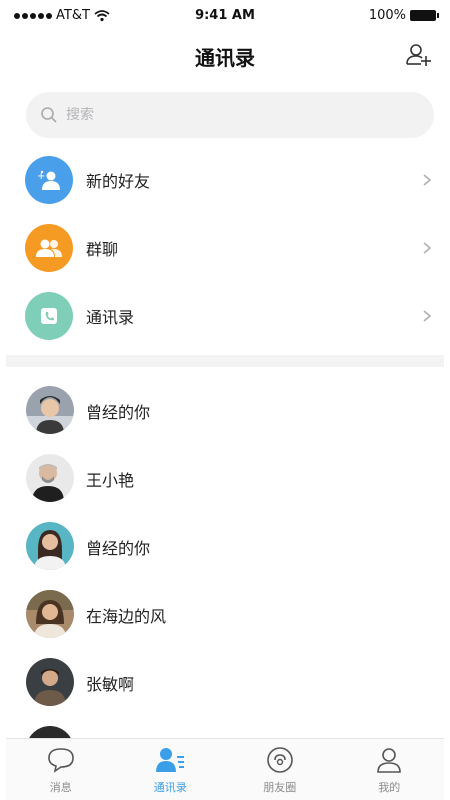  Describe the element at coordinates (110, 480) in the screenshot. I see `contact-name: 王小艳` at that location.